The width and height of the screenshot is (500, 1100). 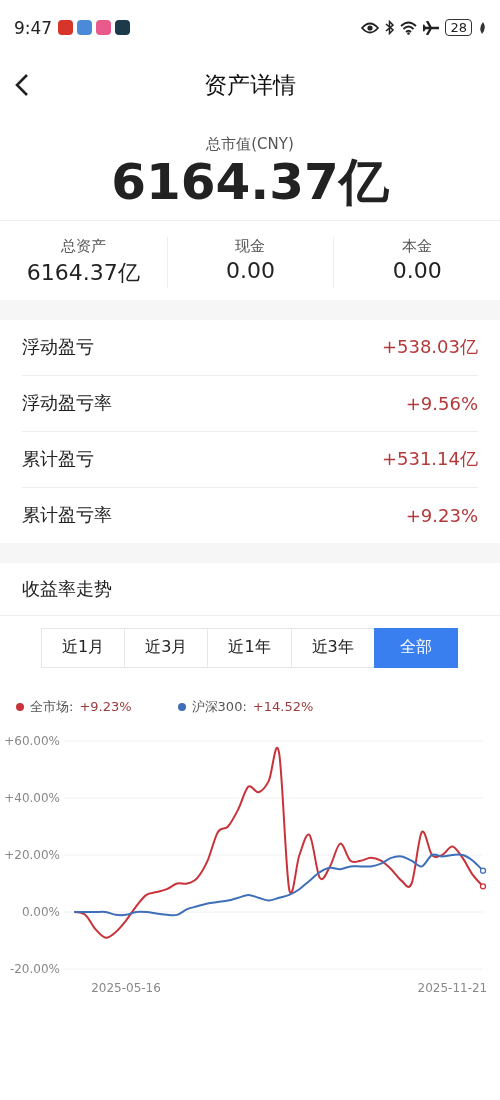 What do you see at coordinates (32, 854) in the screenshot?
I see `y-tick-label: +20.00%` at bounding box center [32, 854].